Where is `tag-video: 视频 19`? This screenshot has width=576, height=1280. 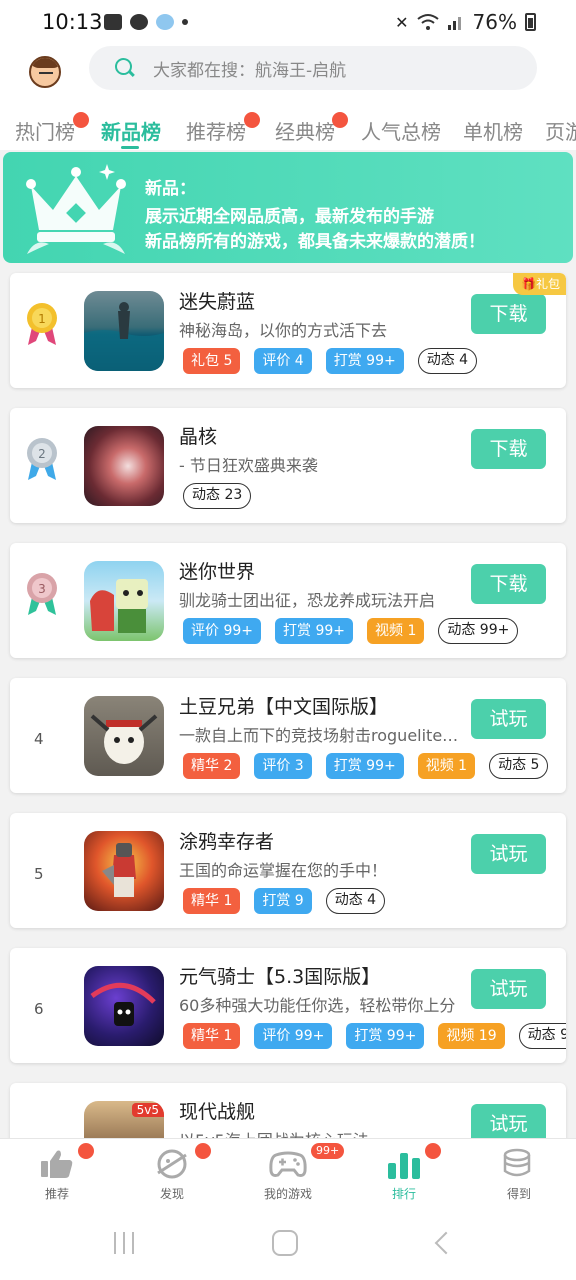 tag-video: 视频 19 is located at coordinates (471, 1036).